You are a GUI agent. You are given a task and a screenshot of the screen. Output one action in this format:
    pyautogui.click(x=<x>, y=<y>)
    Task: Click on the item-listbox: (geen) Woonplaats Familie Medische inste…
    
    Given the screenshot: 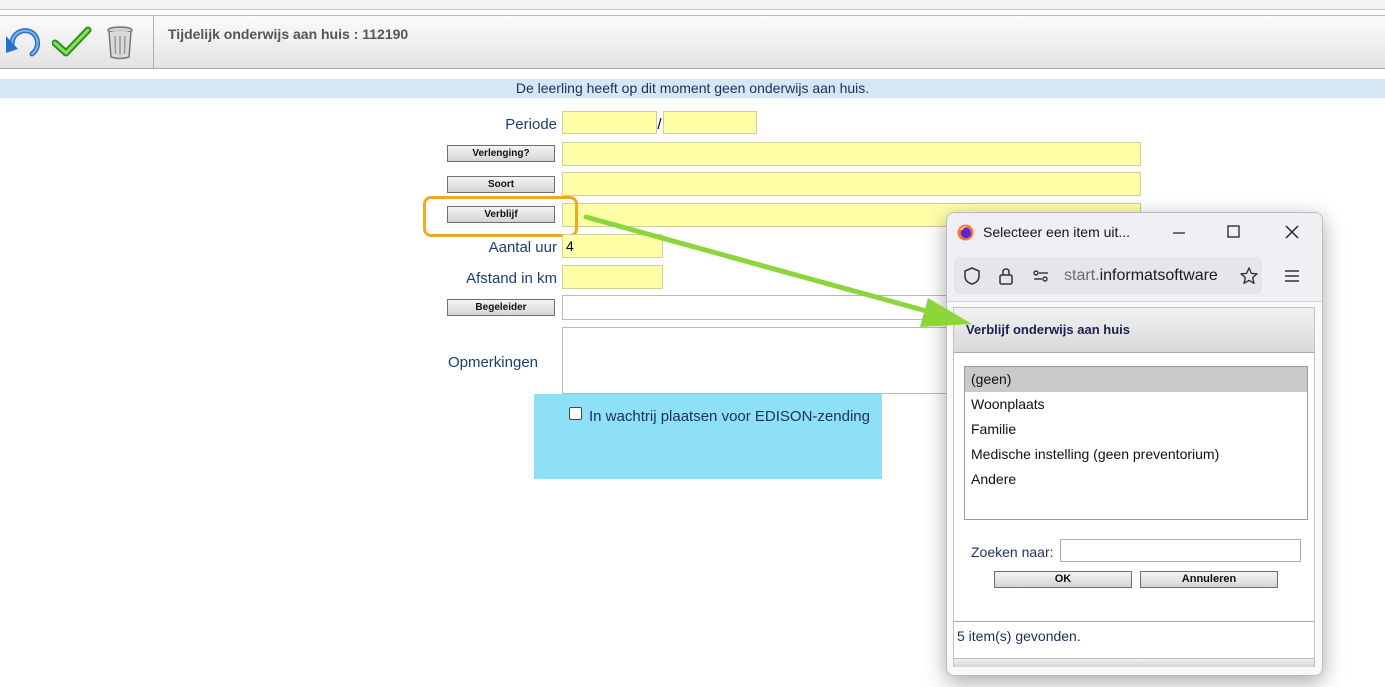 What is the action you would take?
    pyautogui.click(x=1136, y=443)
    